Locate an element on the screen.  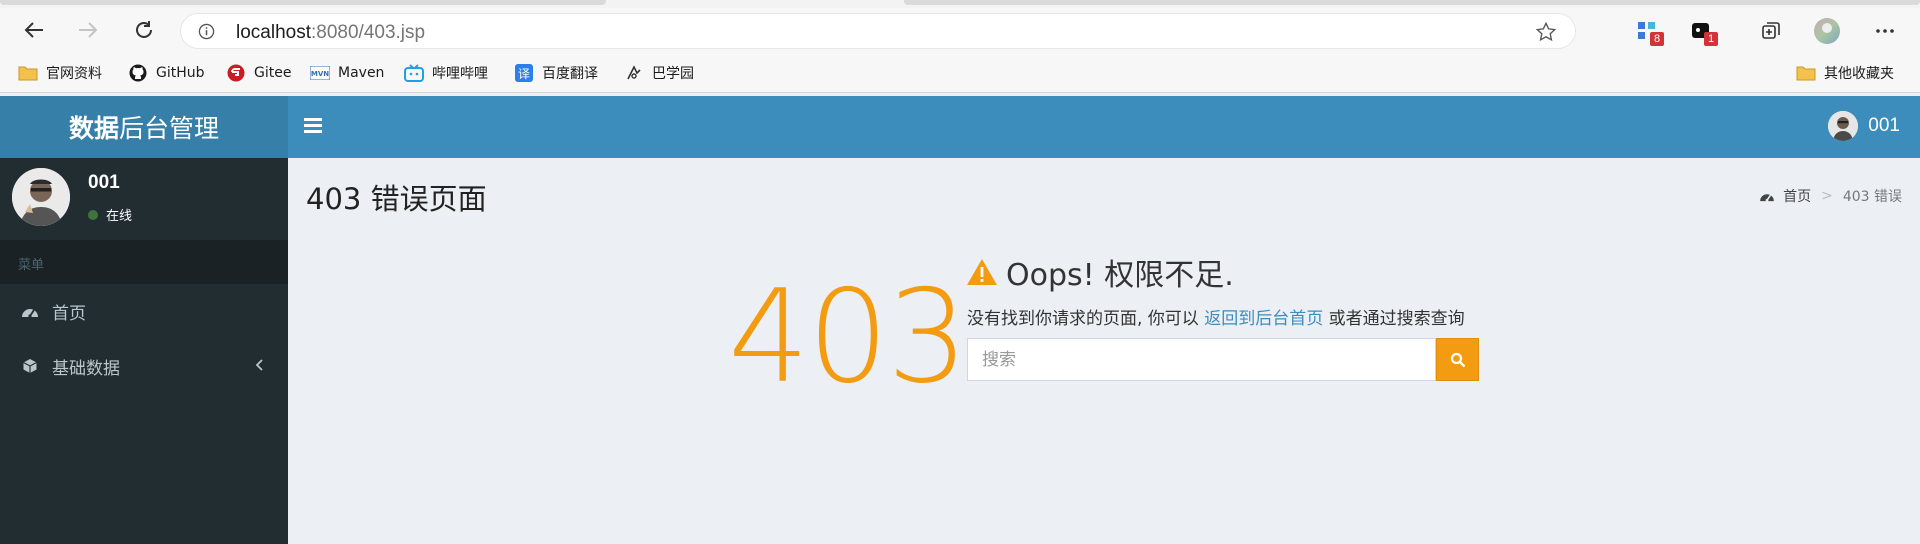
refresh-icon is located at coordinates (144, 29).